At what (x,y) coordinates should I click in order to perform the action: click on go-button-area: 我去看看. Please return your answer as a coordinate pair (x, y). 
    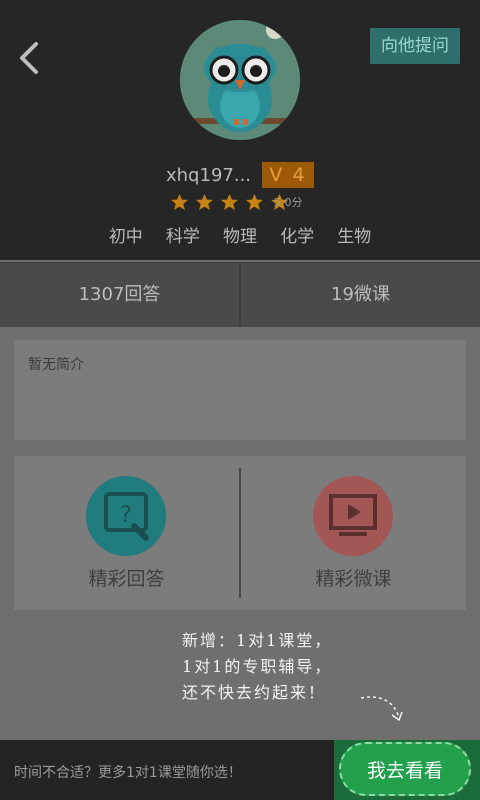
    Looking at the image, I should click on (407, 770).